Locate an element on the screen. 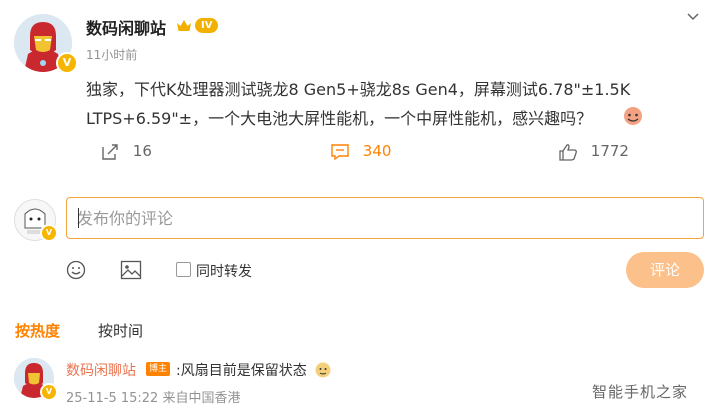 The width and height of the screenshot is (720, 411). text-caret is located at coordinates (78, 218).